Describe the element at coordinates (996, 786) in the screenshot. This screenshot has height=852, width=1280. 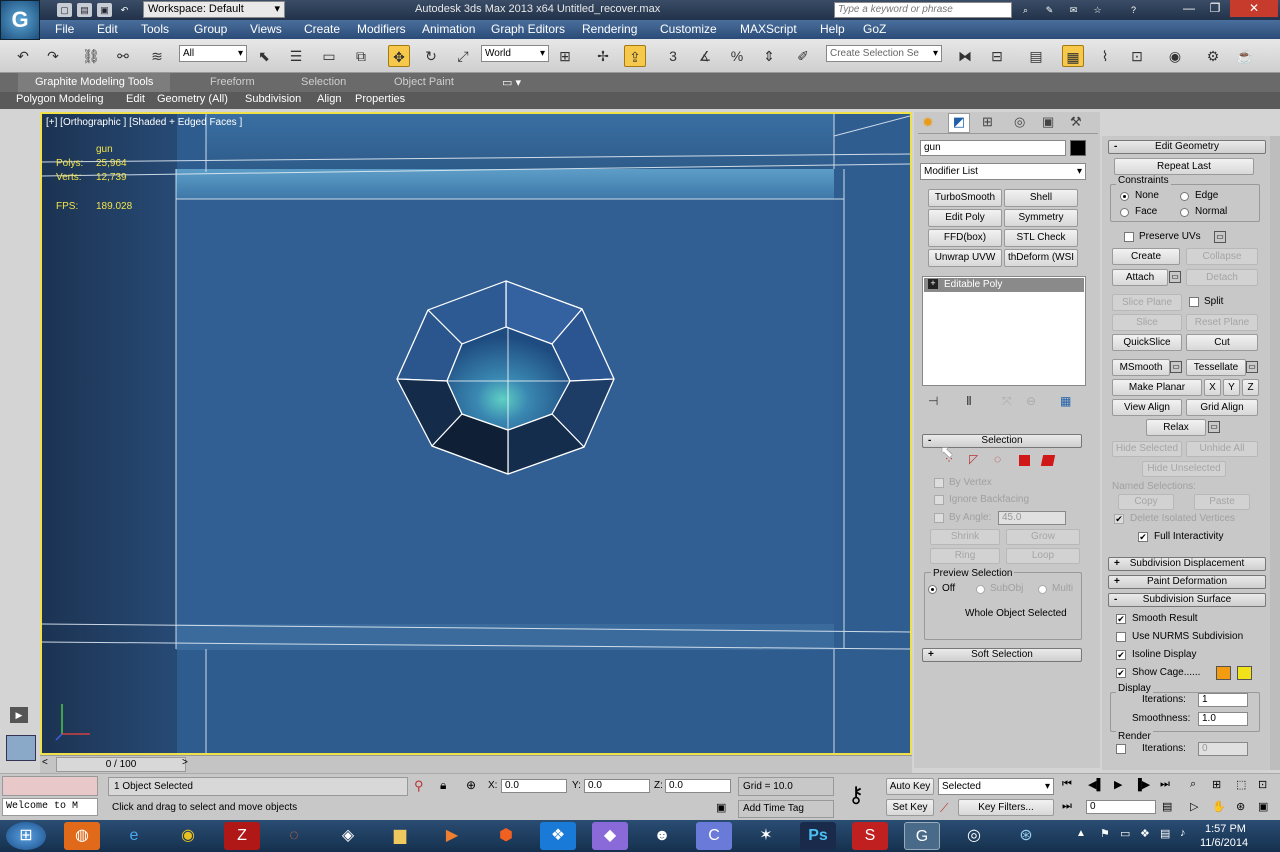
I see `key-mode-dropdown: Selected ▾` at that location.